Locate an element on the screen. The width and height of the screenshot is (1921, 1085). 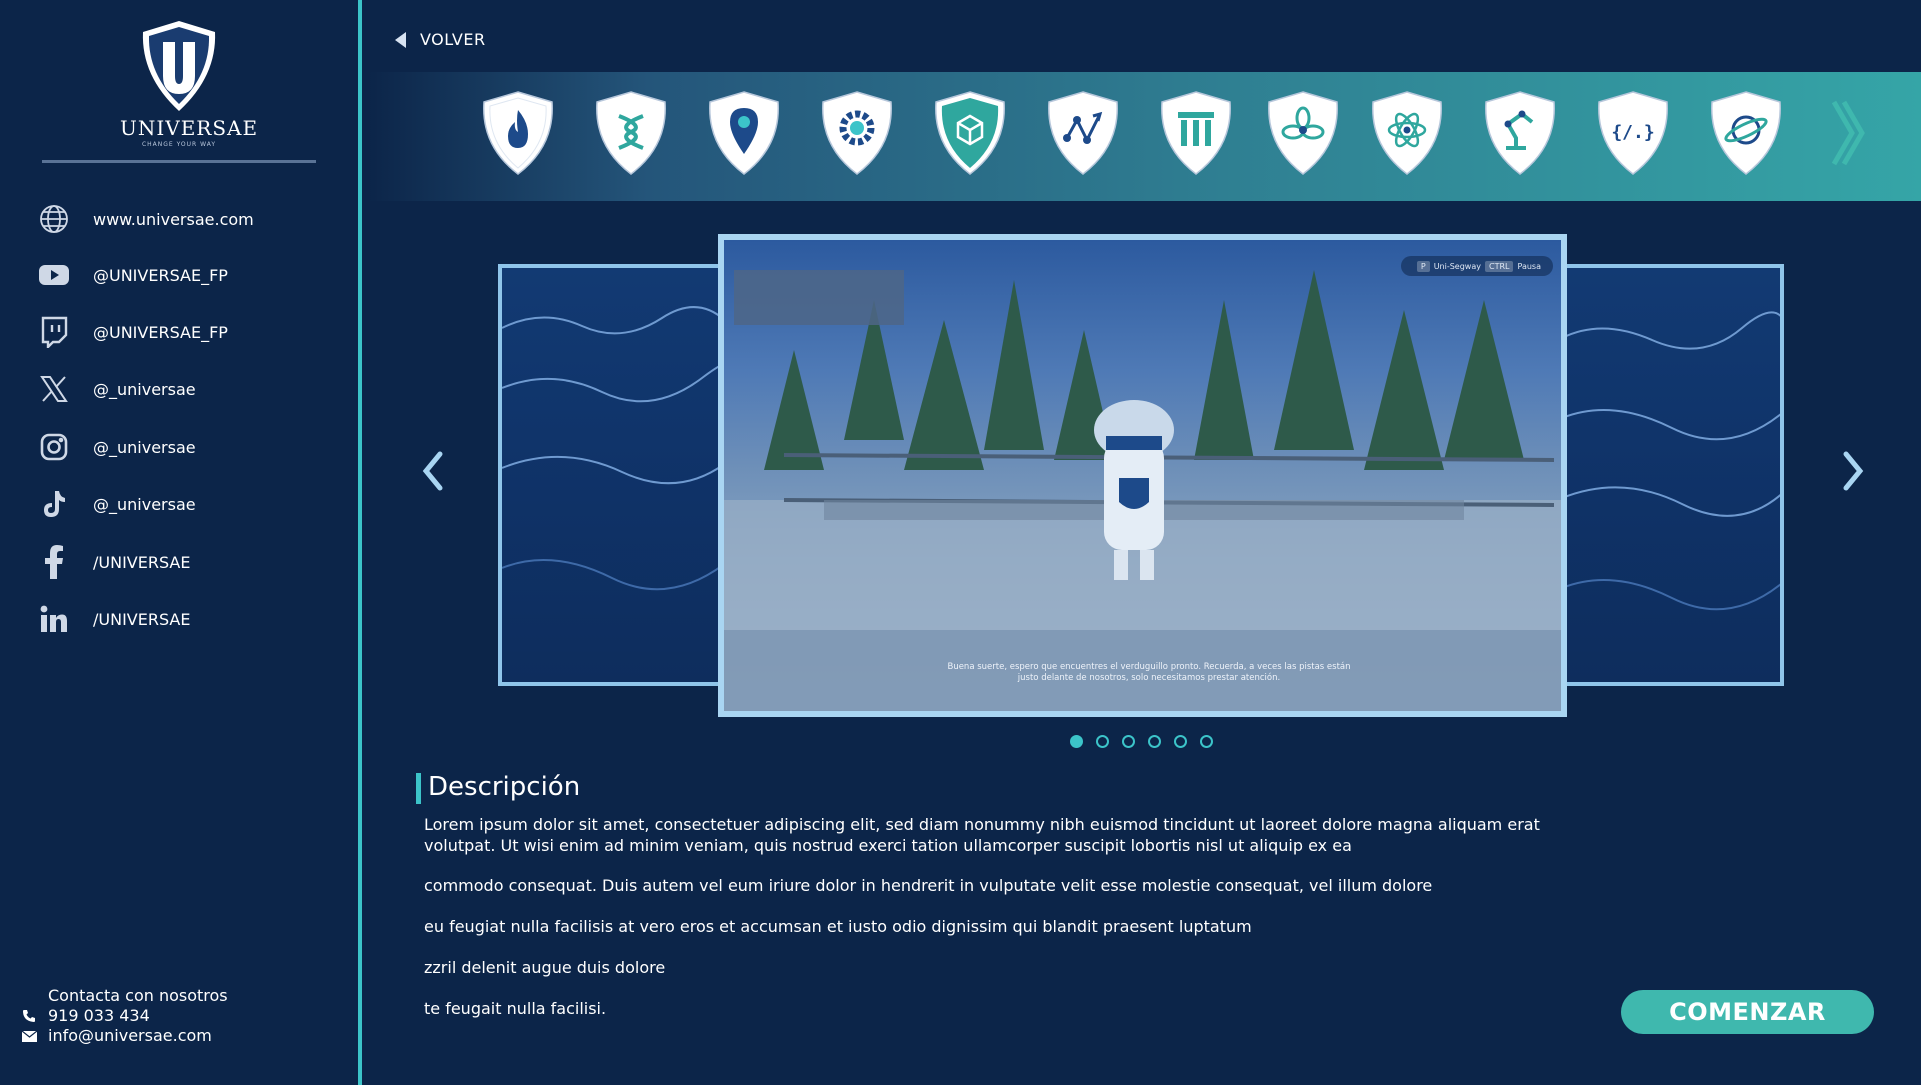
category-programming: {/.} is located at coordinates (1633, 133).